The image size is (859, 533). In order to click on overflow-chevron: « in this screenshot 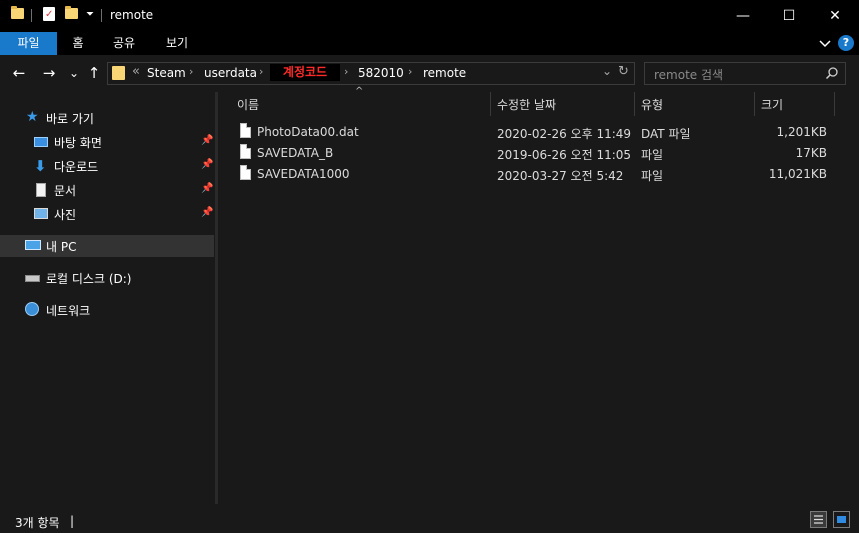, I will do `click(136, 71)`.